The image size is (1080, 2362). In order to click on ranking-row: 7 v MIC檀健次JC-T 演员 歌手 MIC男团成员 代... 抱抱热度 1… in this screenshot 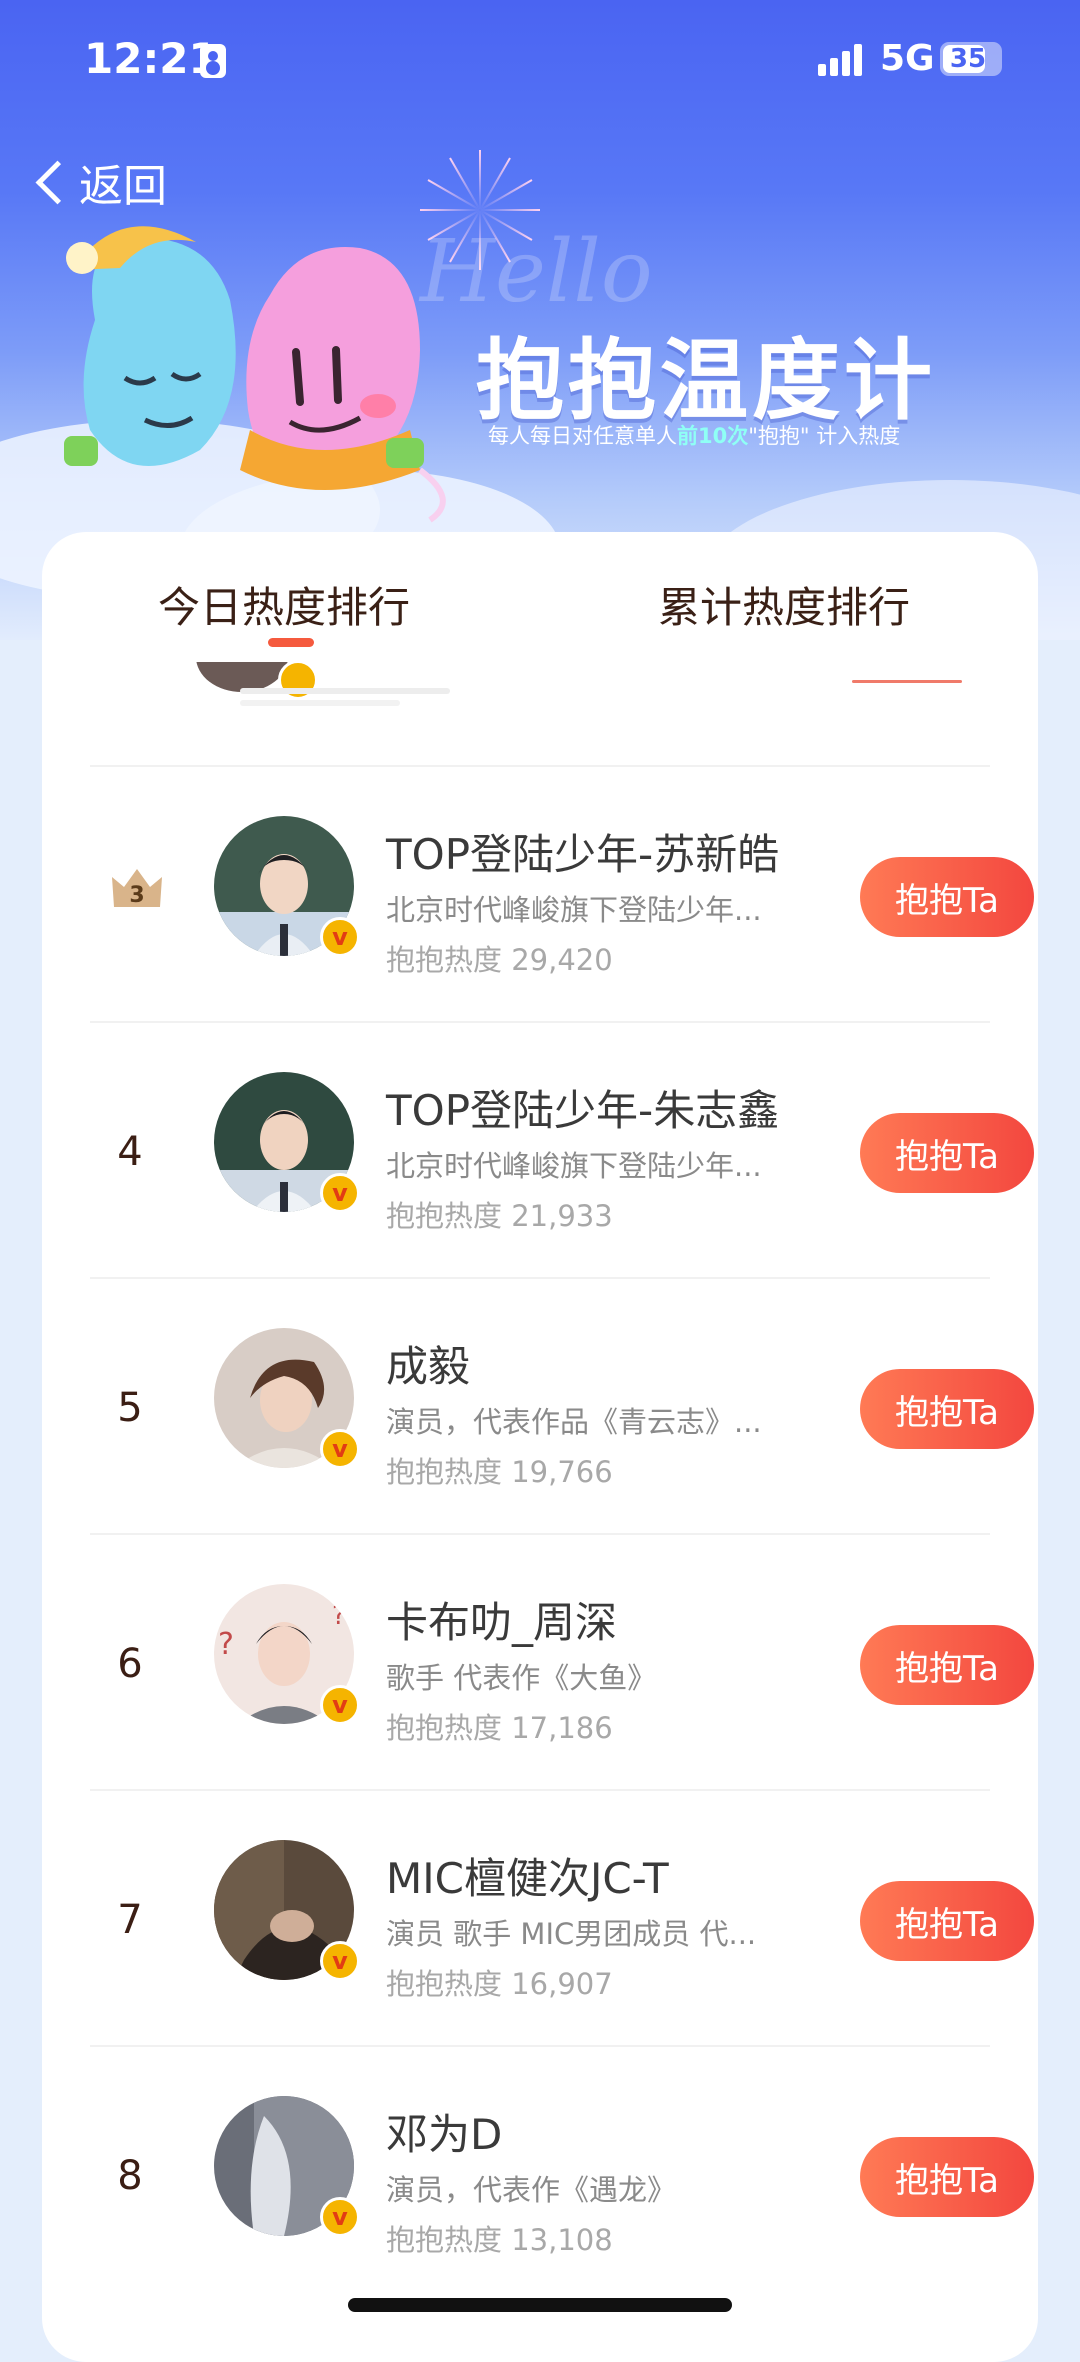, I will do `click(562, 1917)`.